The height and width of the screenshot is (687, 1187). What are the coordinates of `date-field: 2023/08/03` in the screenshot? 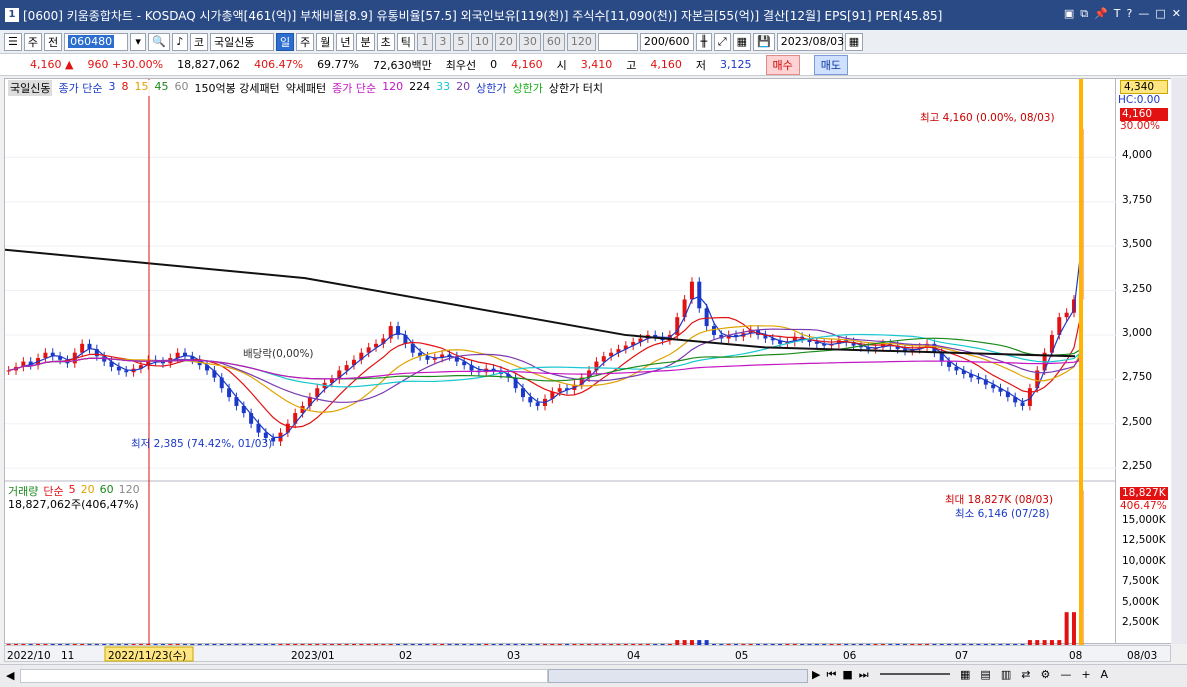 It's located at (810, 41).